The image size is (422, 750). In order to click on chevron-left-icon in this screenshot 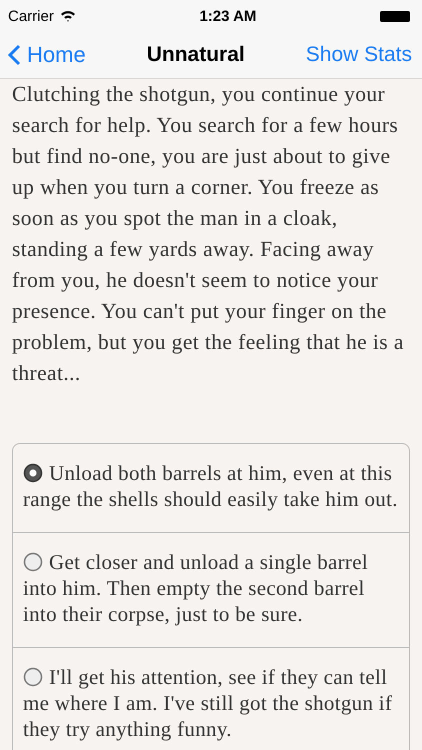, I will do `click(14, 55)`.